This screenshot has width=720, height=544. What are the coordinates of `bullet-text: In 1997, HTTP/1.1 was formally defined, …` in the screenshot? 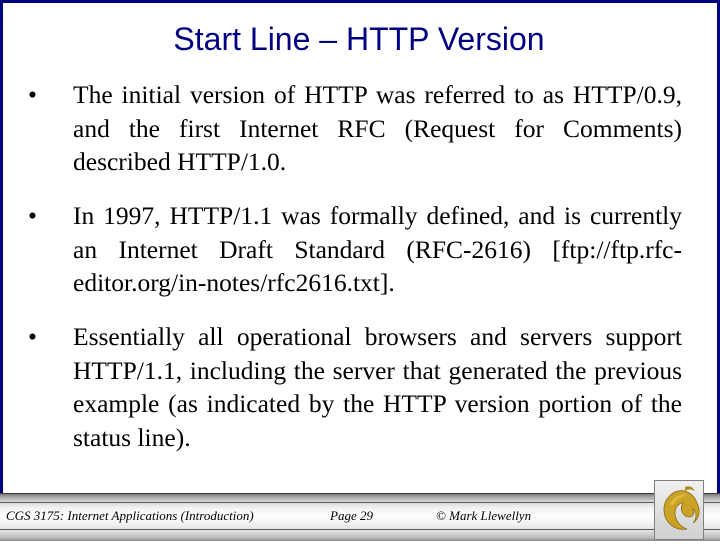 It's located at (377, 249).